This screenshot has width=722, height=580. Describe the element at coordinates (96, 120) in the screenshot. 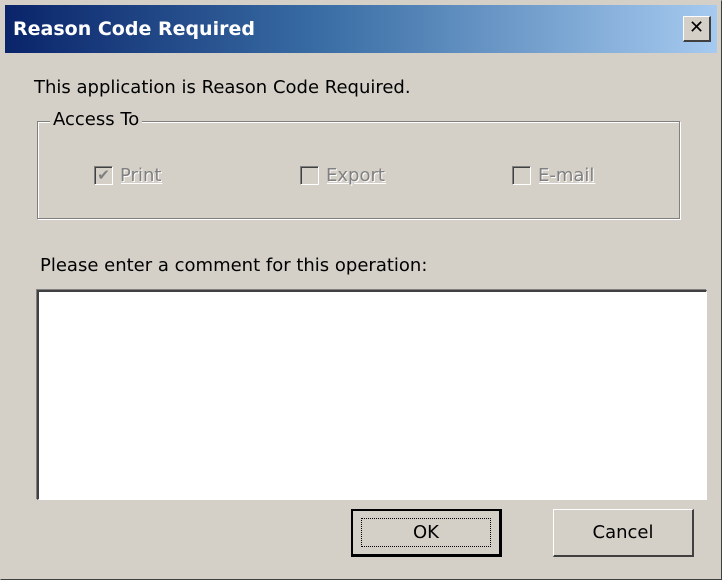

I see `access-to-legend: Access To` at that location.